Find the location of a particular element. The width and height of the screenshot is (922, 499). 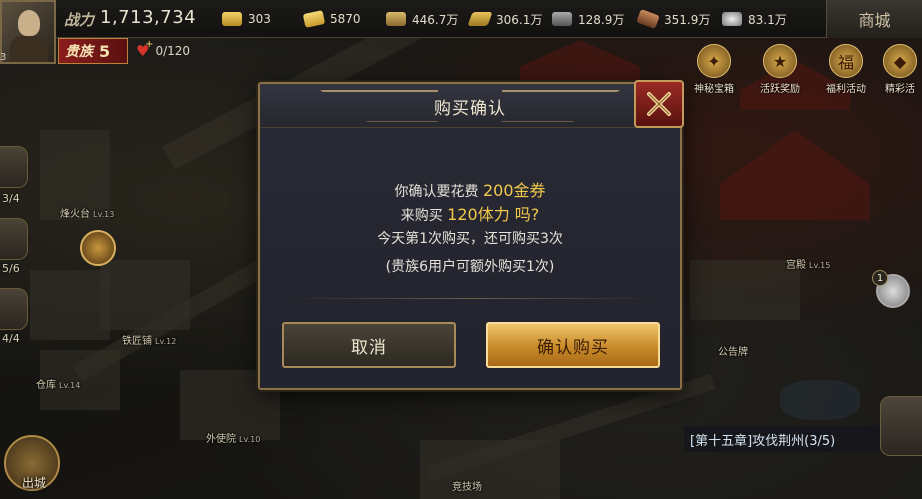

building-label-palace: 宫殿 Lv.15 is located at coordinates (808, 263).